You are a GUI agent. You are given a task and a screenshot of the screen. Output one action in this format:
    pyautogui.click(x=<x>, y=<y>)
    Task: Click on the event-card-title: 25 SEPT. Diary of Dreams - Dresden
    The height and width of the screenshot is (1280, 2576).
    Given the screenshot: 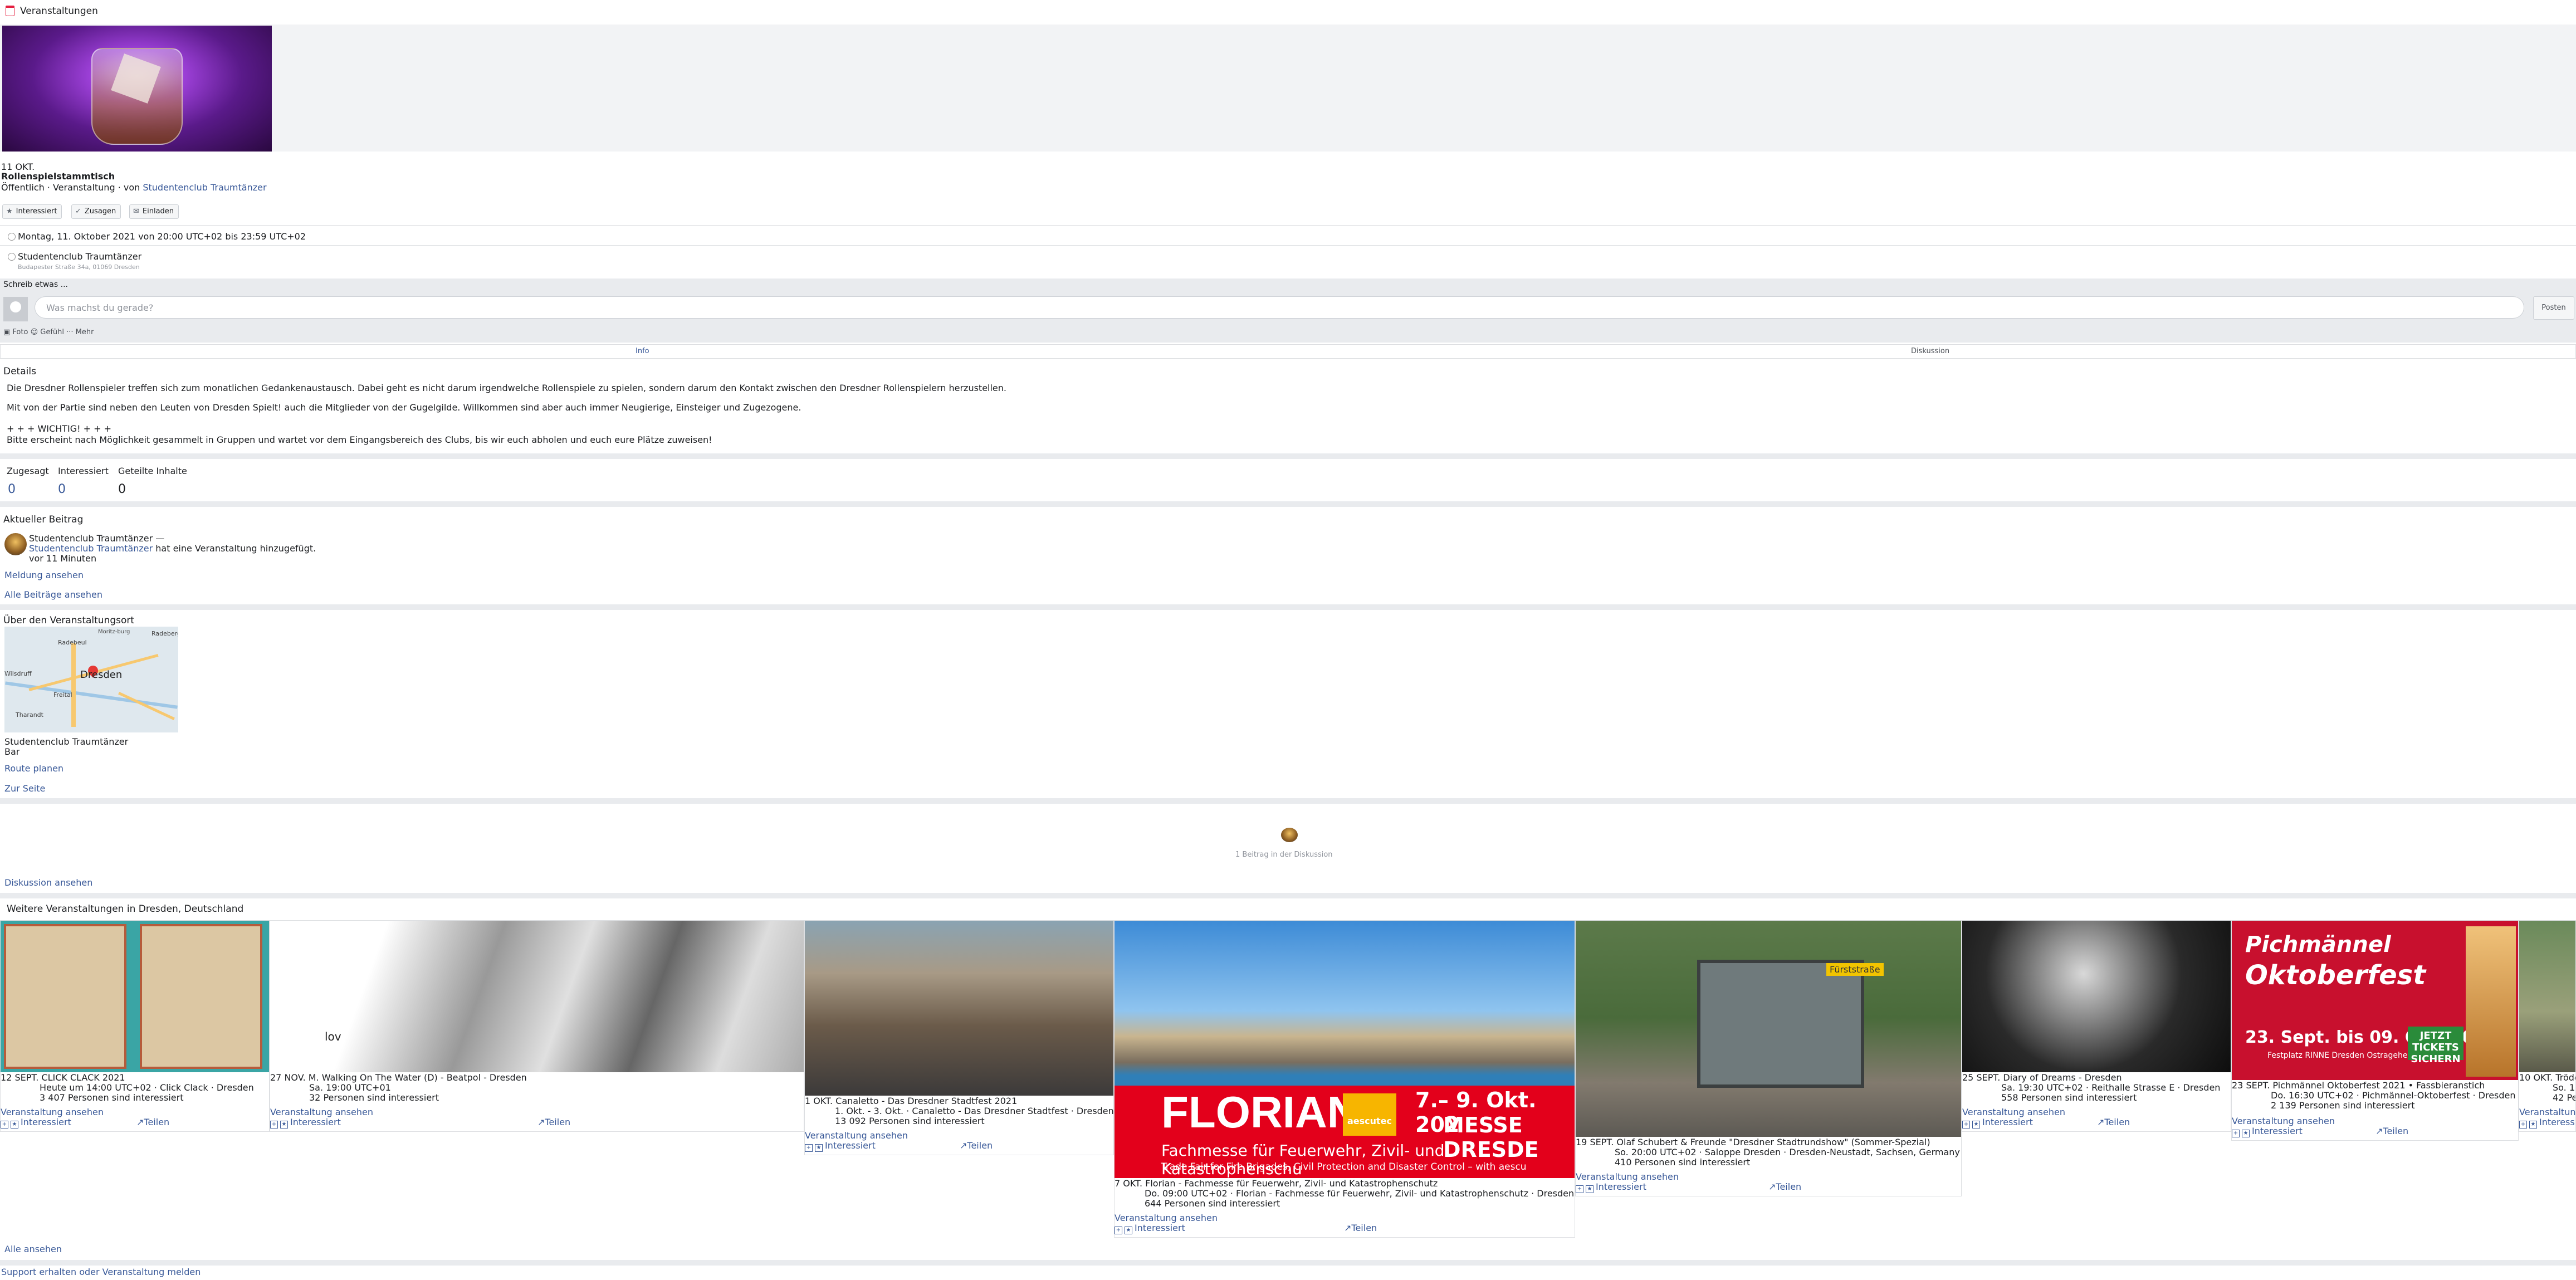 What is the action you would take?
    pyautogui.click(x=2042, y=1077)
    